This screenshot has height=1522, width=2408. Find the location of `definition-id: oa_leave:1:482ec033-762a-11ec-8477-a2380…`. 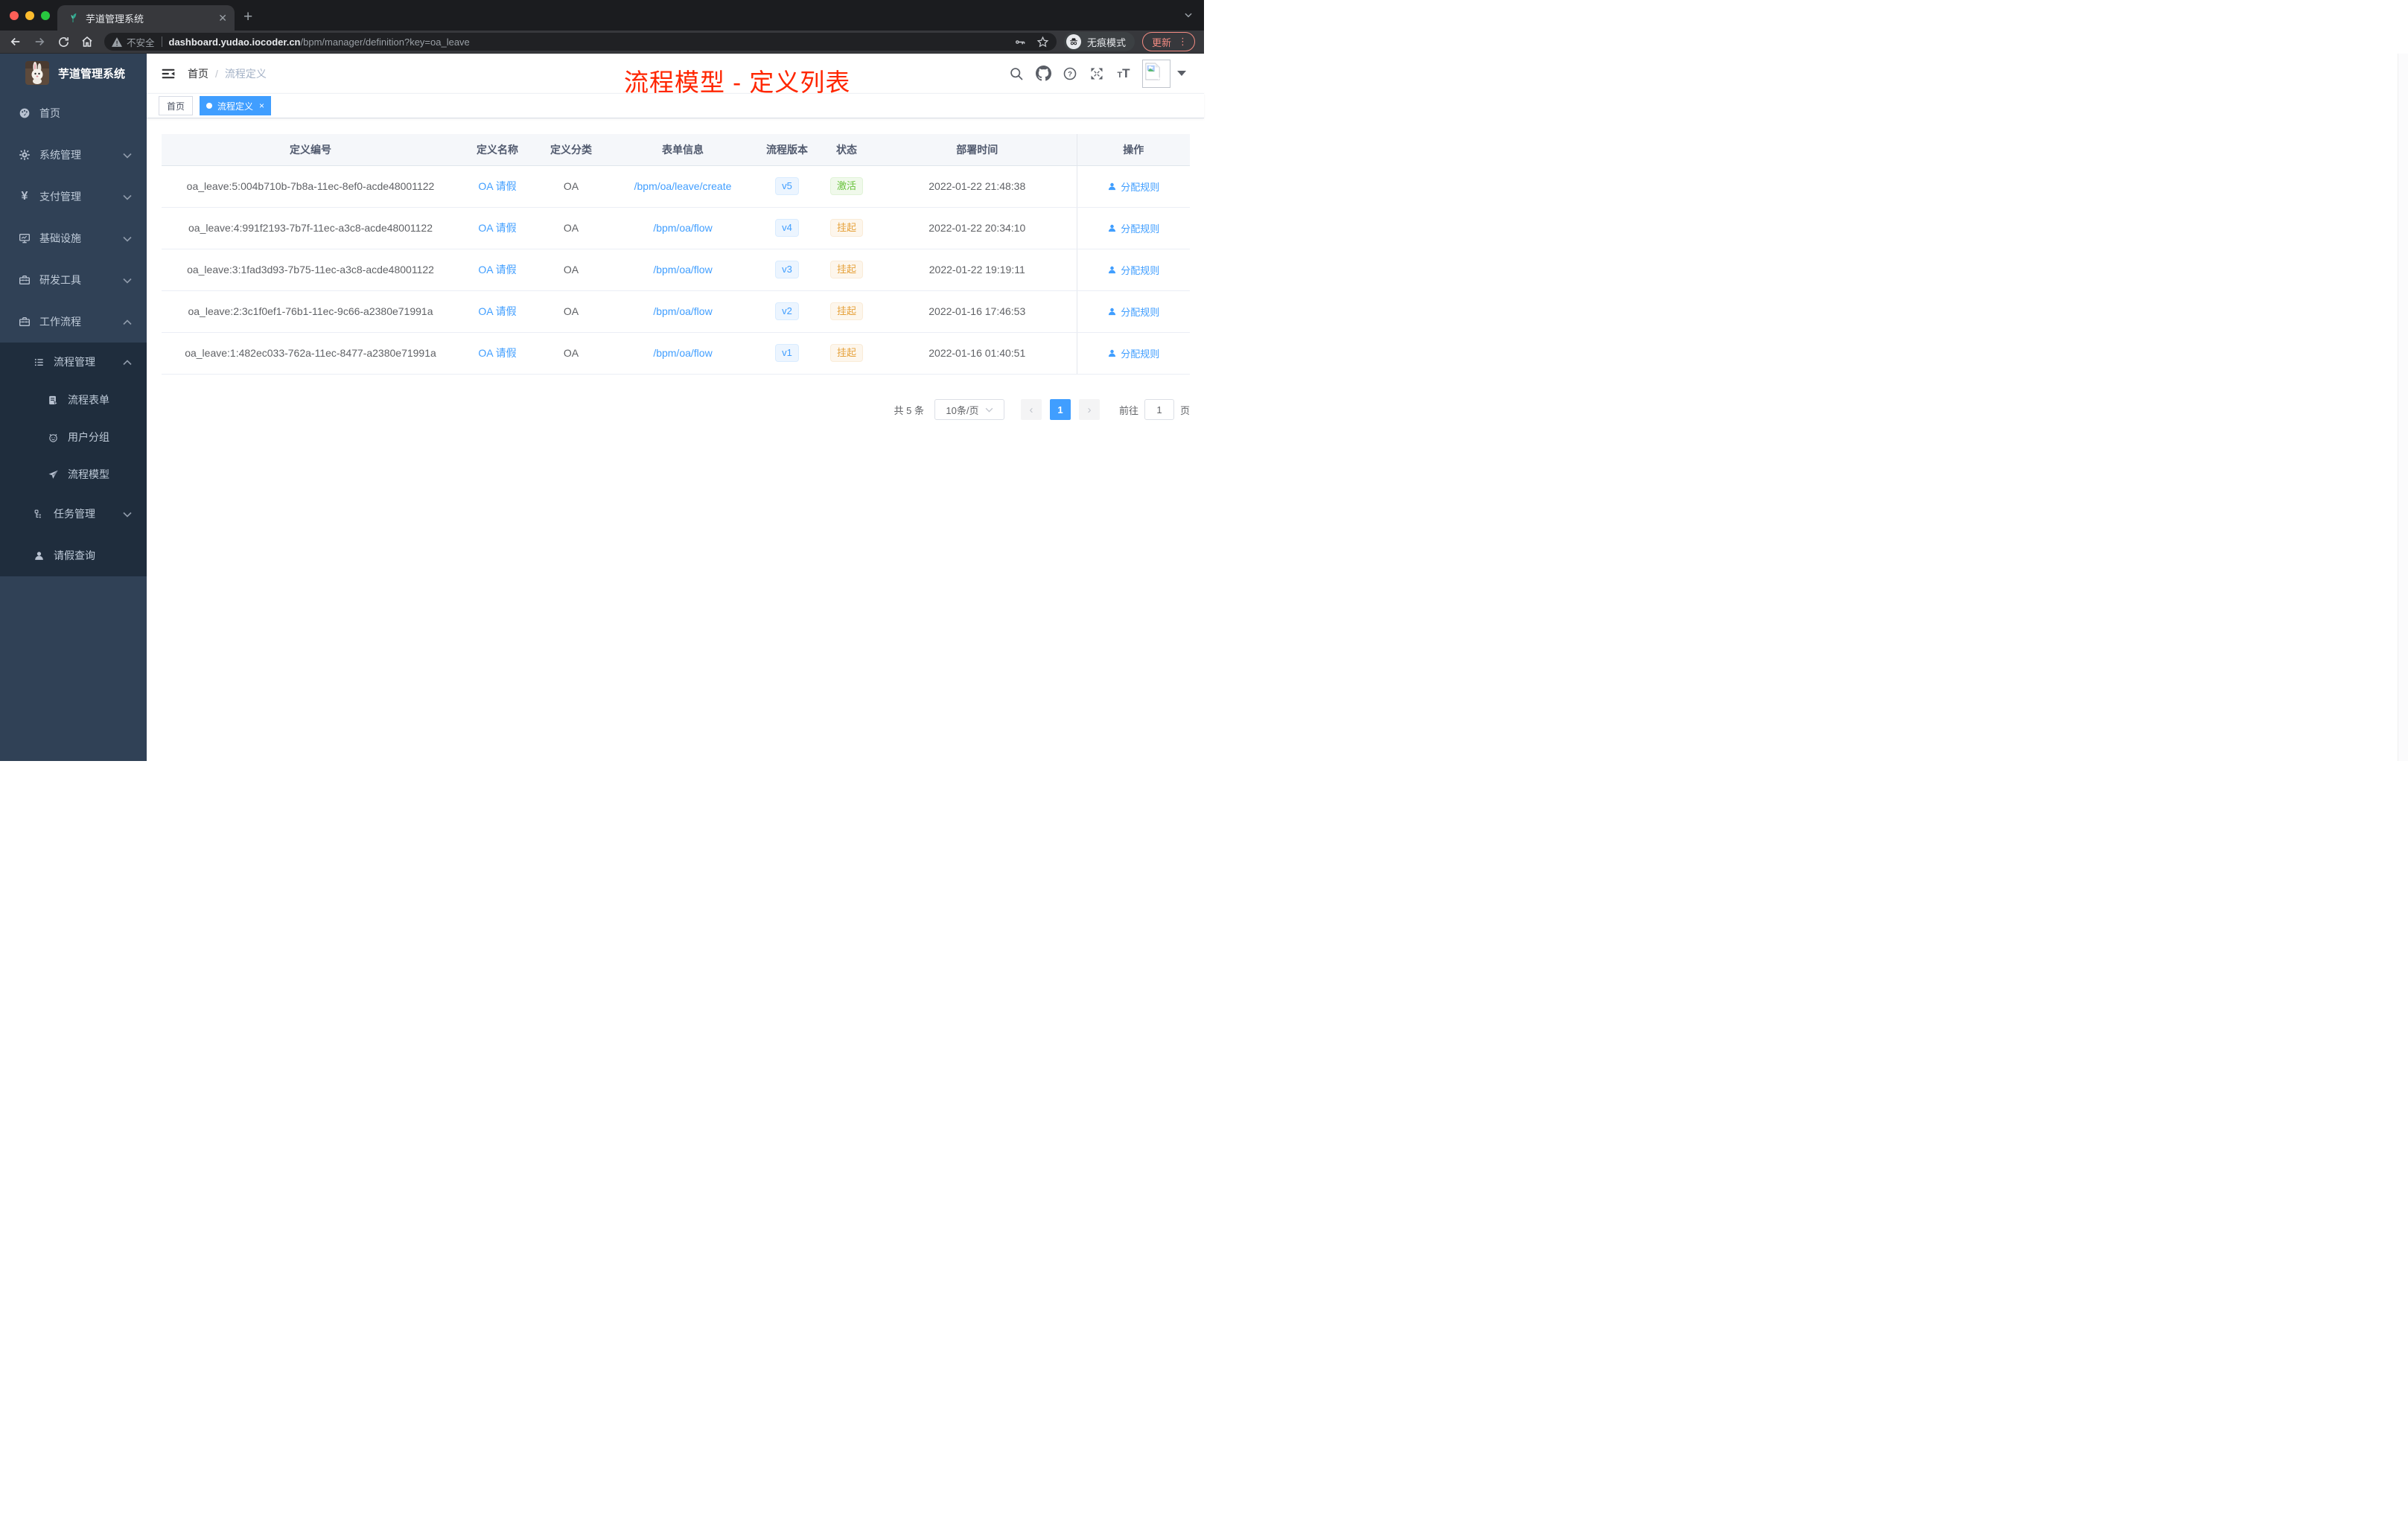

definition-id: oa_leave:1:482ec033-762a-11ec-8477-a2380… is located at coordinates (310, 353).